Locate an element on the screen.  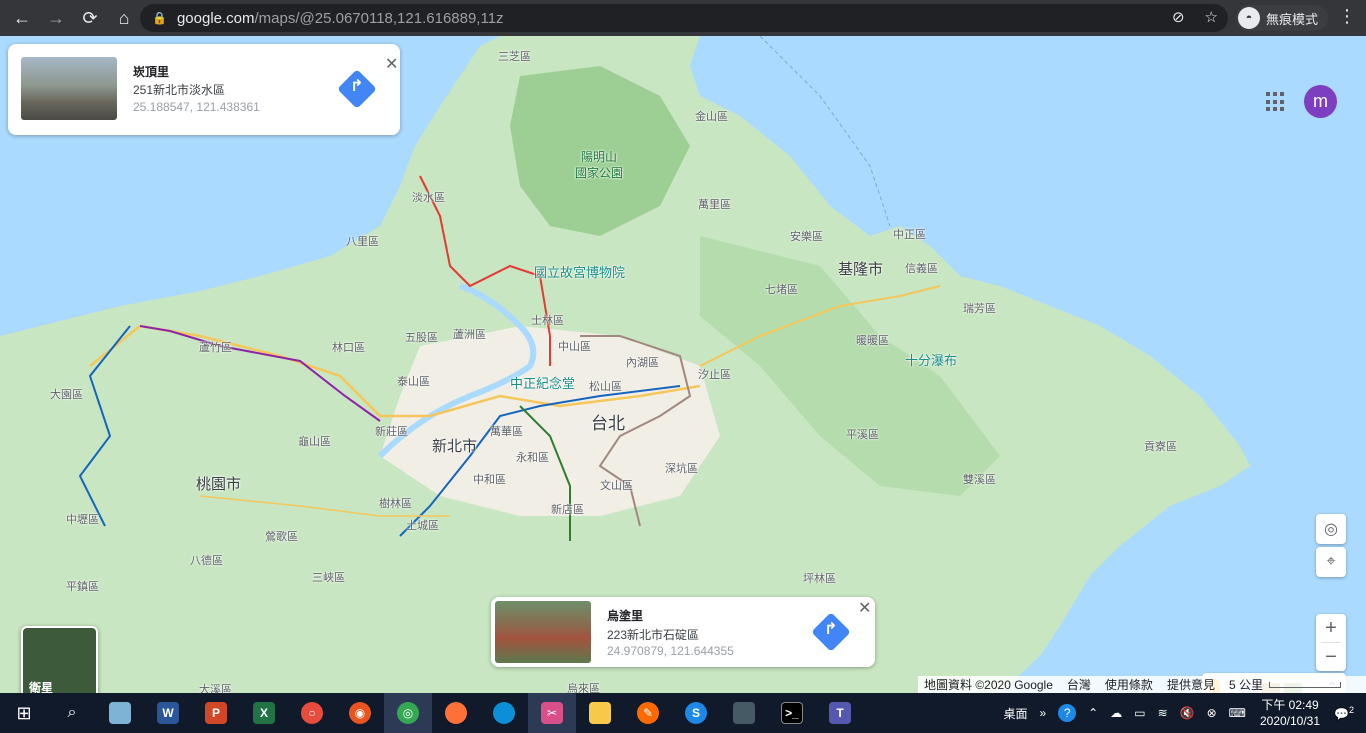
map-label: 林口區 is located at coordinates (348, 348).